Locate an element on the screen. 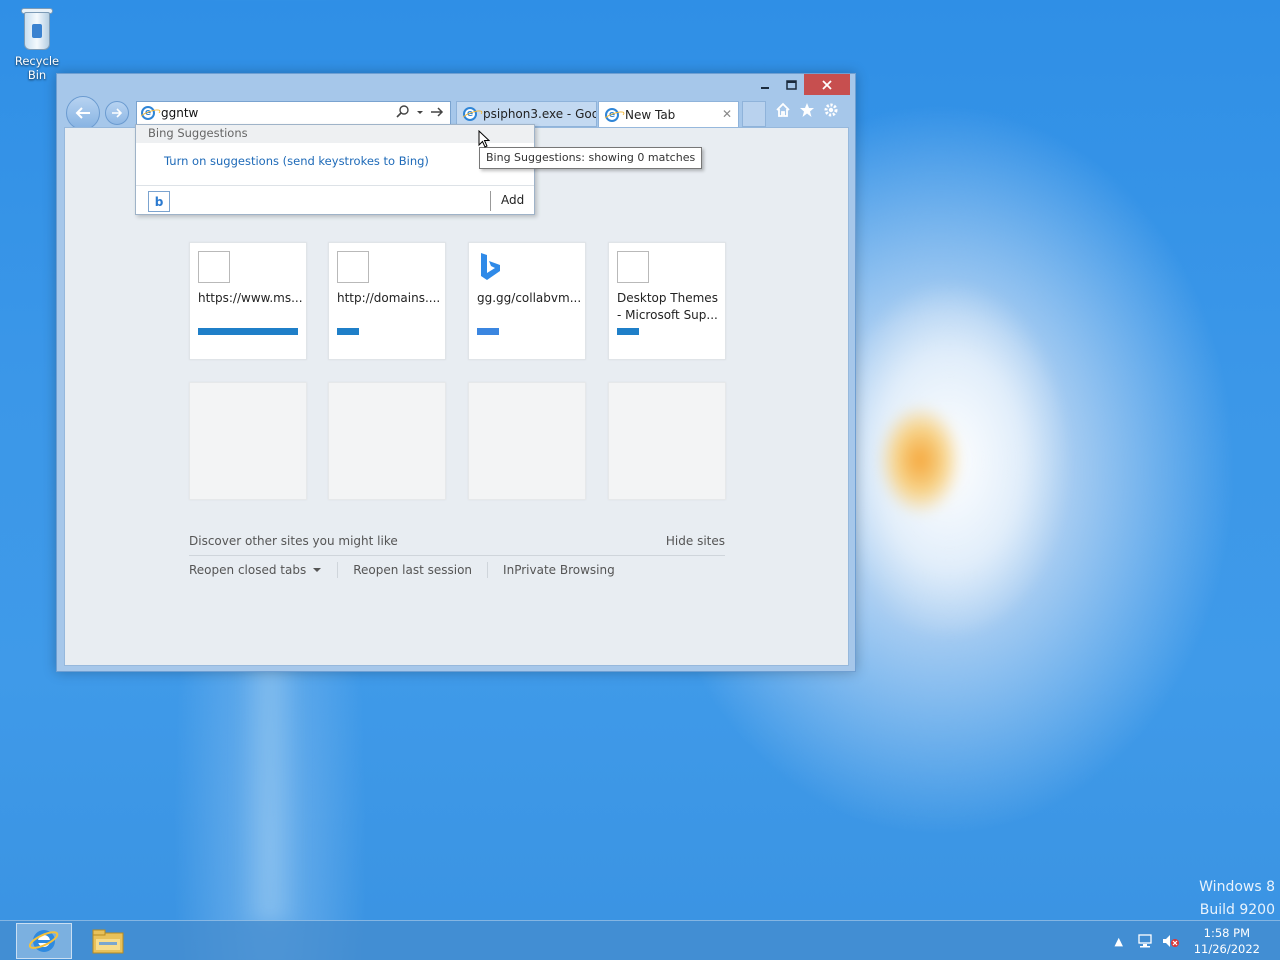 This screenshot has width=1280, height=960. clock-date: 11/26/2022 is located at coordinates (1226, 949).